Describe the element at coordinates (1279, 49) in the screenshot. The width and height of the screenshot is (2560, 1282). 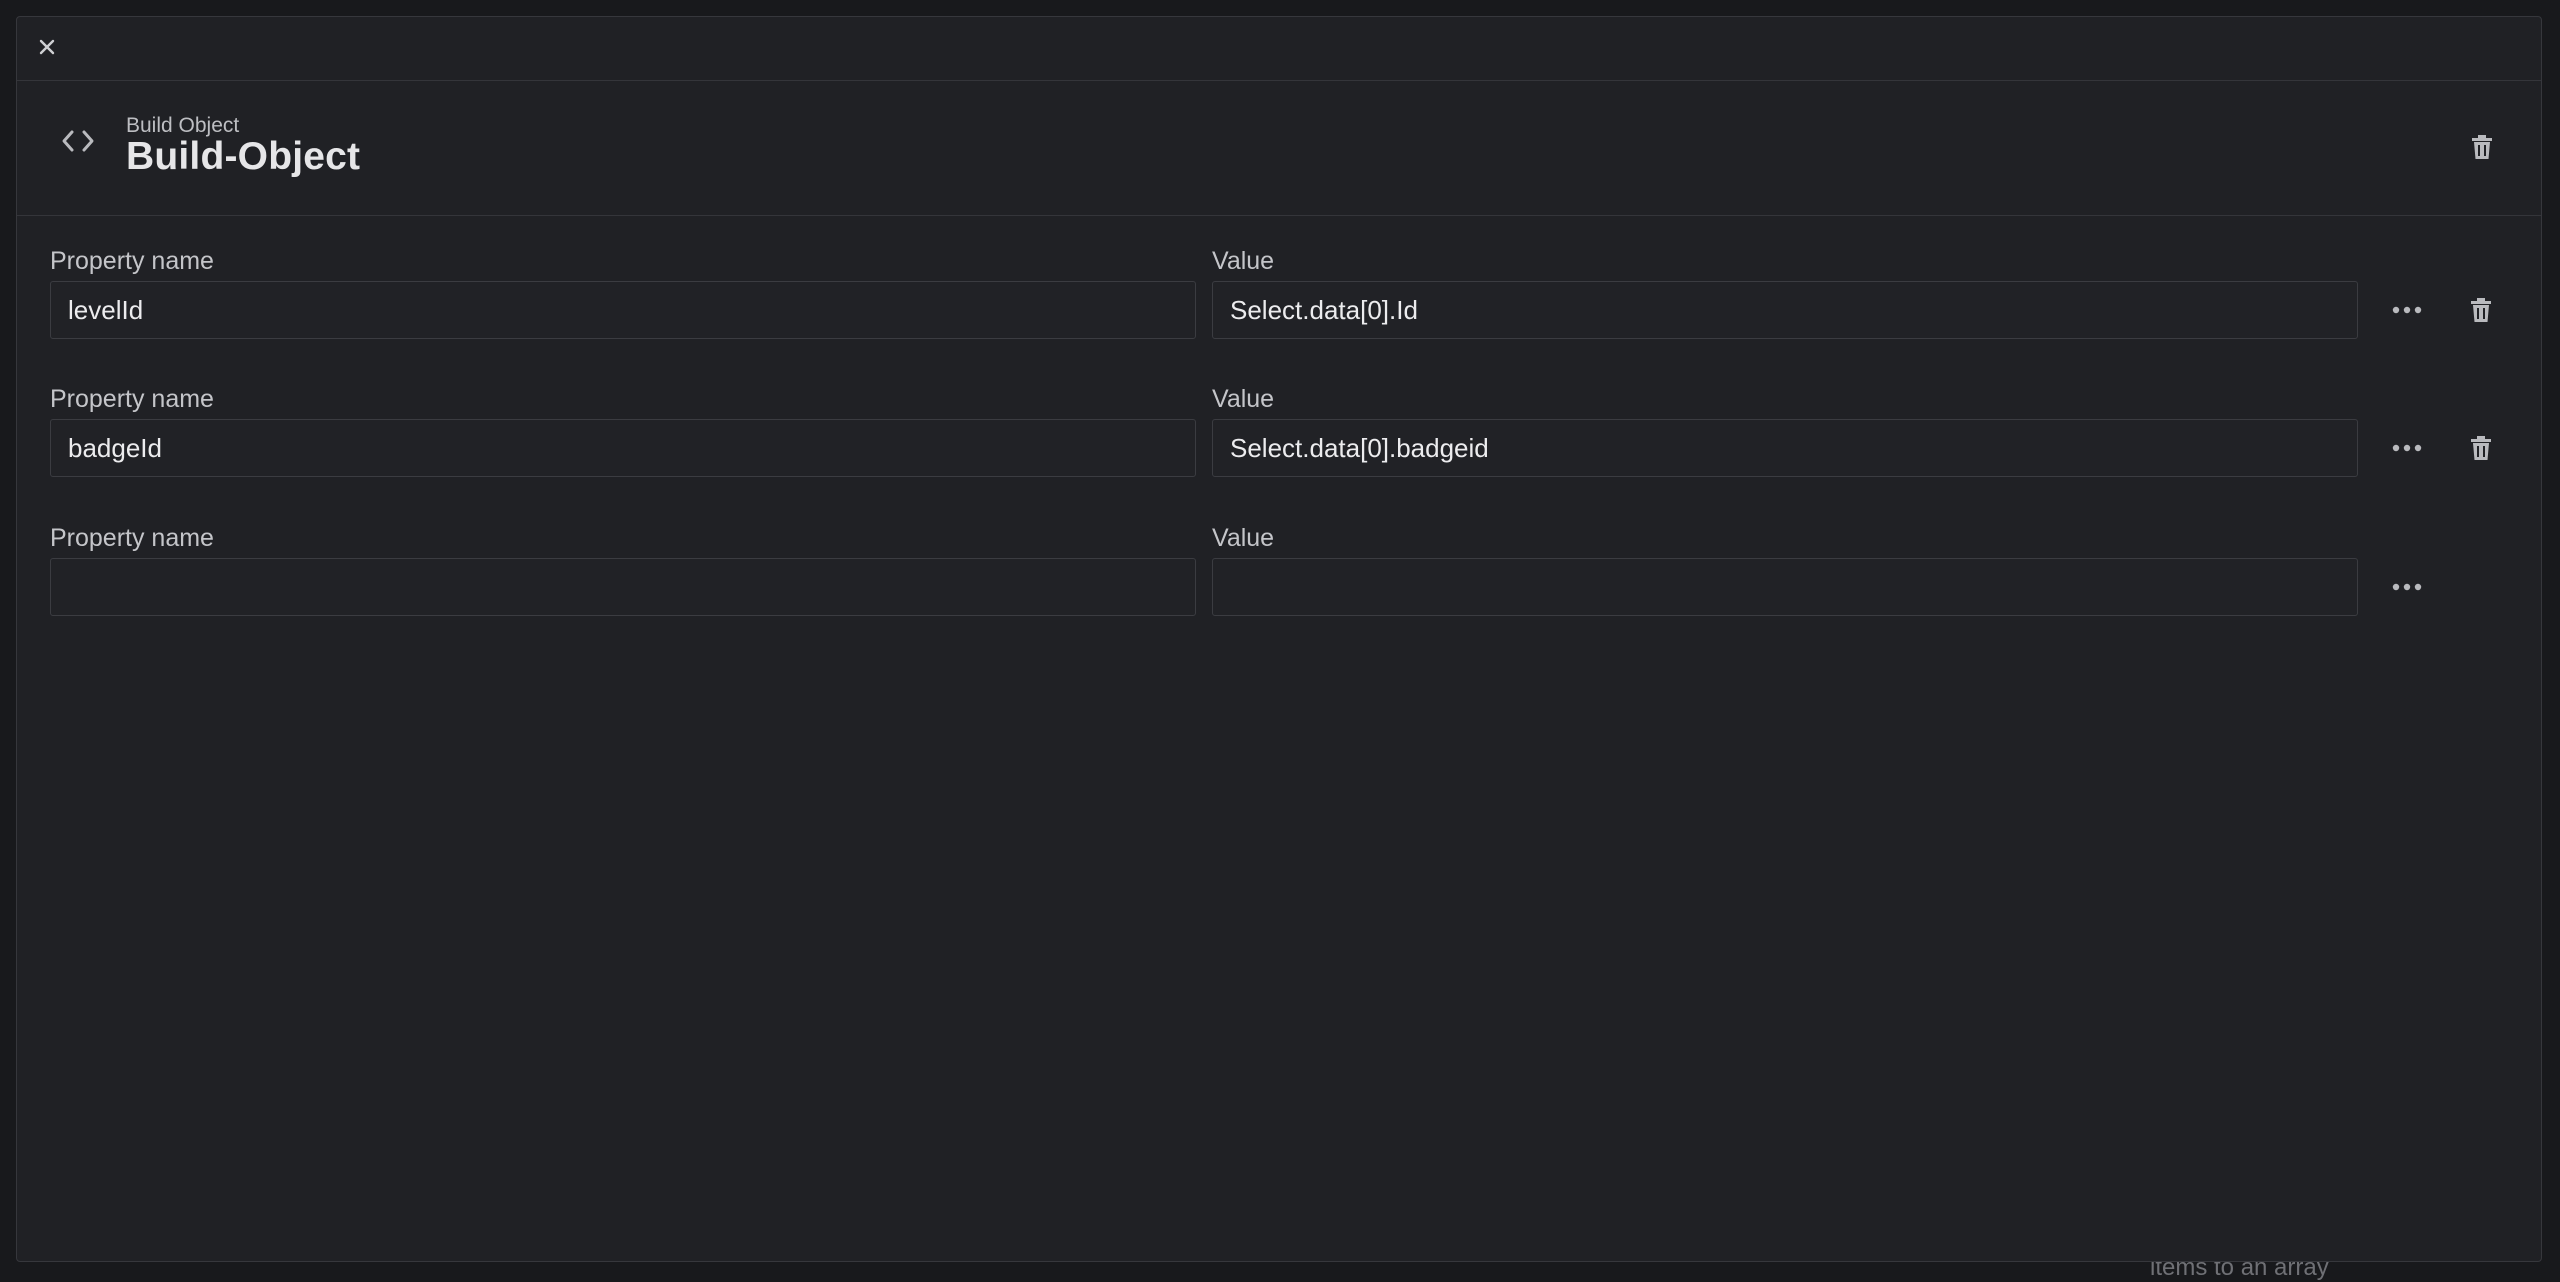
I see `modal-topbar` at that location.